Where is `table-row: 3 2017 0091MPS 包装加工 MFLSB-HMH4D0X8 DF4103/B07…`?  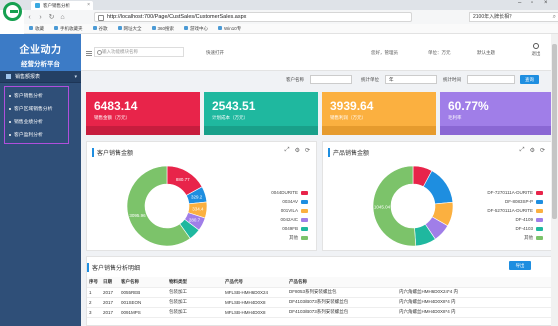 table-row: 3 2017 0091MPS 包装加工 MFLSB-HMH4D0X8 DF4103/B07… is located at coordinates (319, 312).